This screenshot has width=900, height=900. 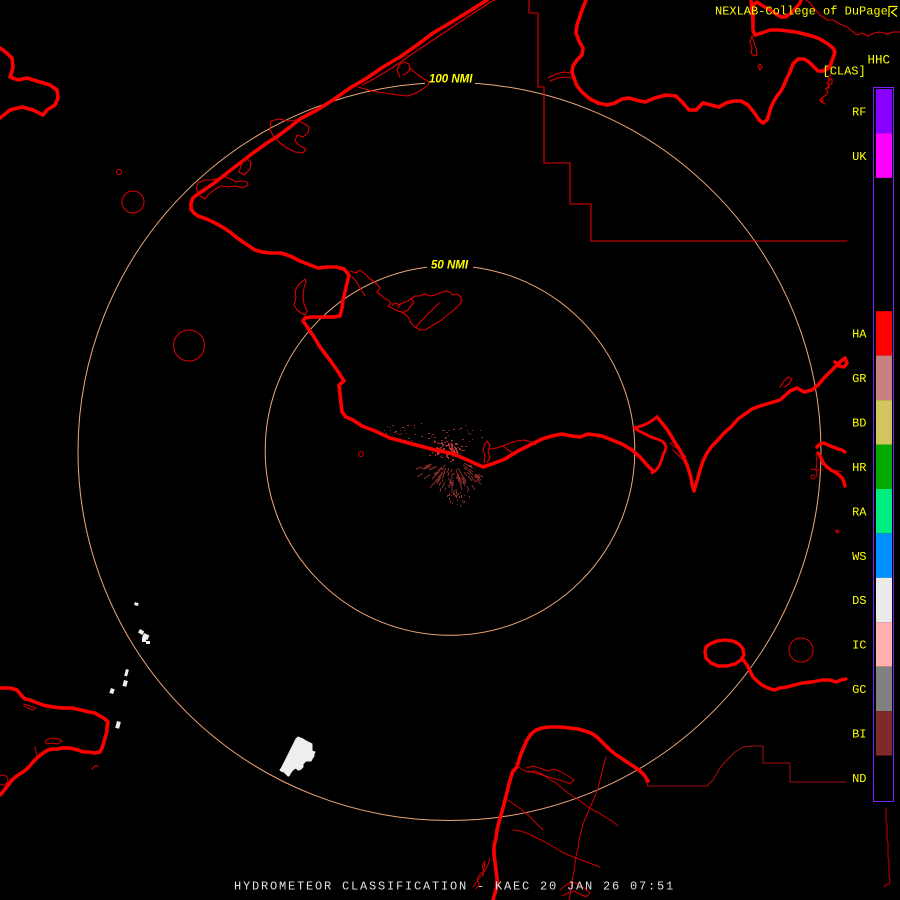 What do you see at coordinates (450, 266) in the screenshot?
I see `svg-text: 50 NMI` at bounding box center [450, 266].